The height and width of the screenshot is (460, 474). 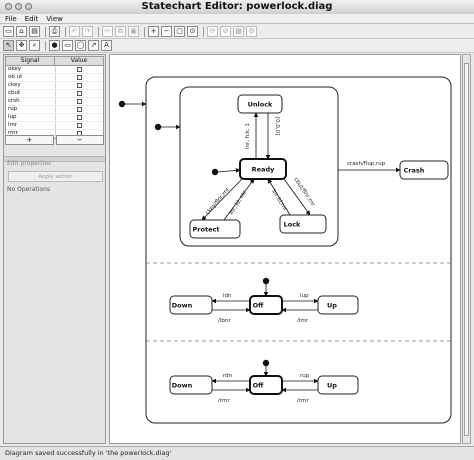 I want to click on transition-ready-unlock-label: lnr, fck, 1, so click(x=248, y=136).